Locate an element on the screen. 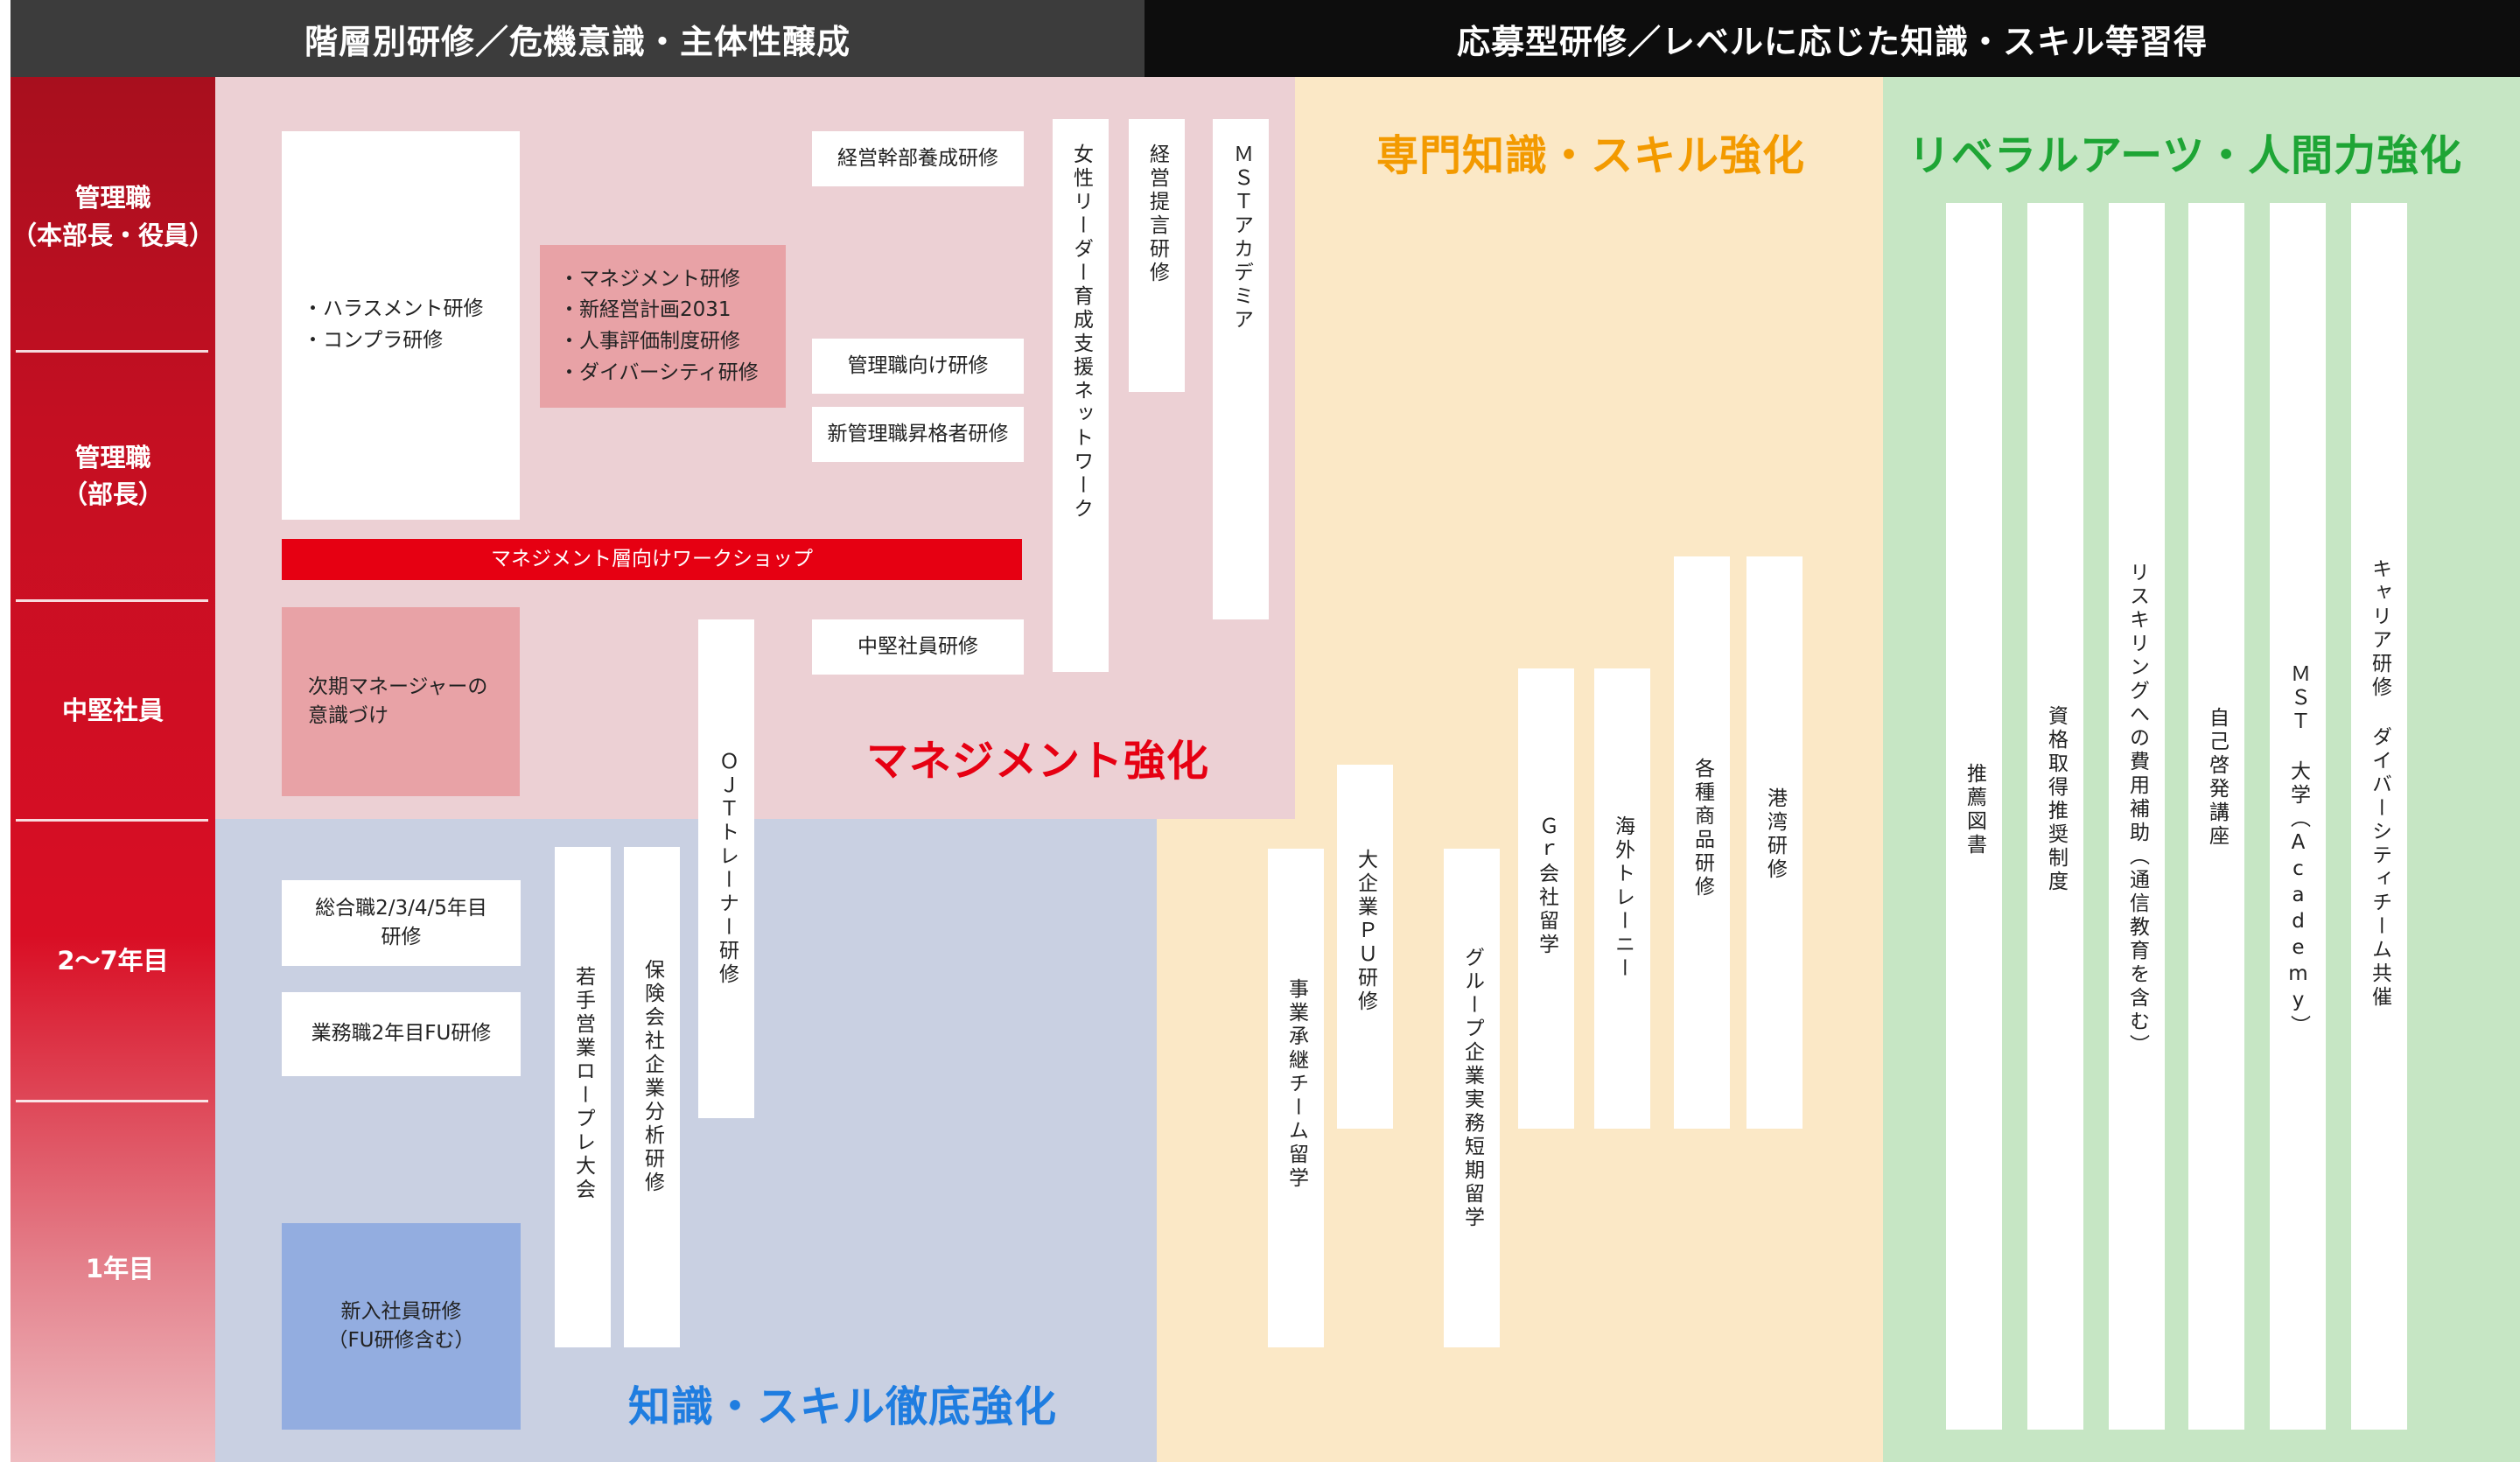 This screenshot has width=2520, height=1462. large-corp-pu-label: 大企業ＰＵ研修 is located at coordinates (1365, 931).